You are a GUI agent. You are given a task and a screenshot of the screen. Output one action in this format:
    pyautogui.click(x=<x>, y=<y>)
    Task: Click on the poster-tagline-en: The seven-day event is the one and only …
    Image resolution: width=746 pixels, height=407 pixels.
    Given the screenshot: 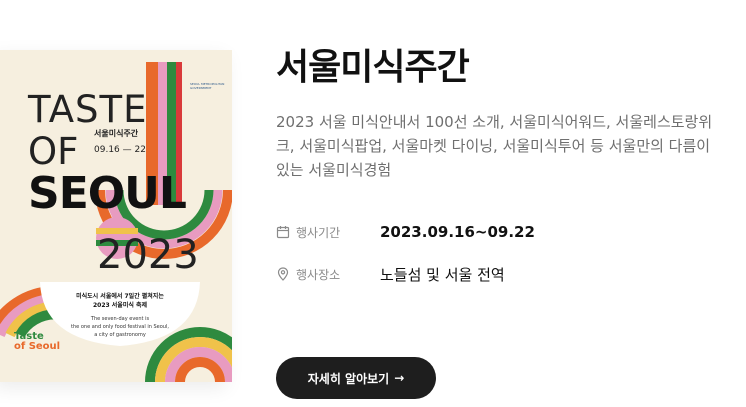 What is the action you would take?
    pyautogui.click(x=120, y=327)
    